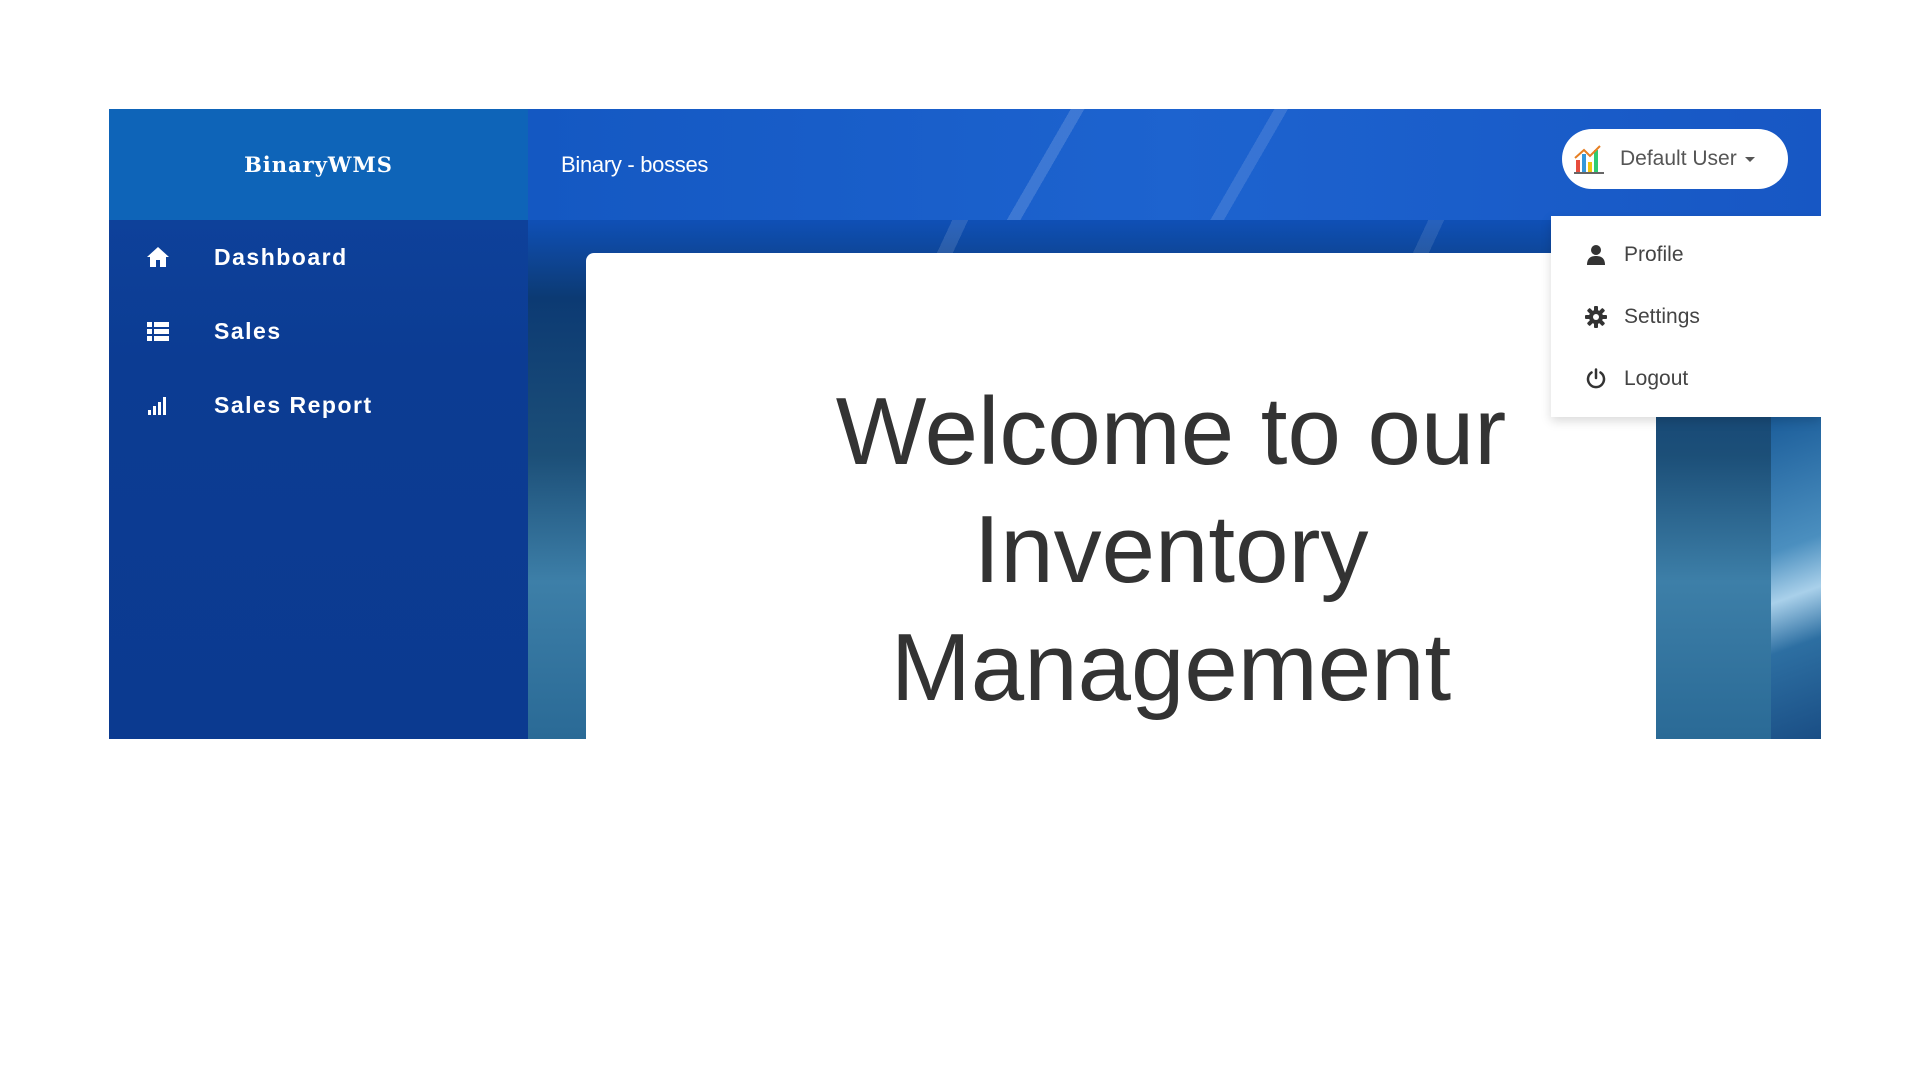 The width and height of the screenshot is (1920, 1080). I want to click on sidebar-nav: Dashboard Sales Sales Report, so click(318, 331).